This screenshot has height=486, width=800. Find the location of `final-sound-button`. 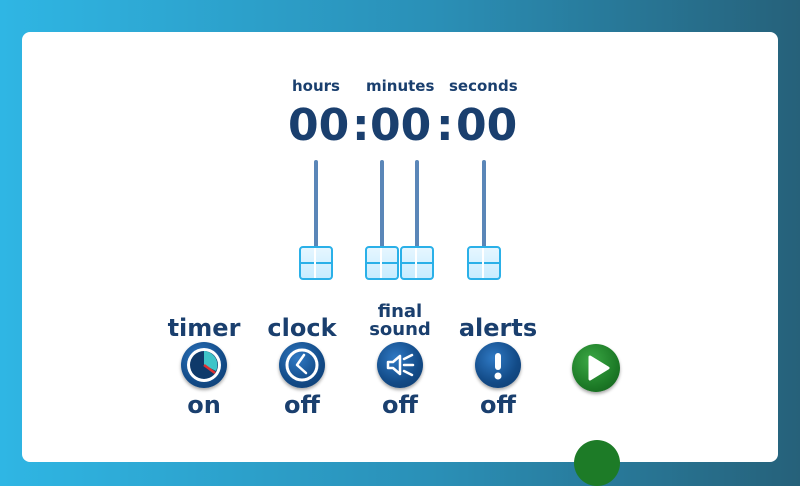

final-sound-button is located at coordinates (400, 365).